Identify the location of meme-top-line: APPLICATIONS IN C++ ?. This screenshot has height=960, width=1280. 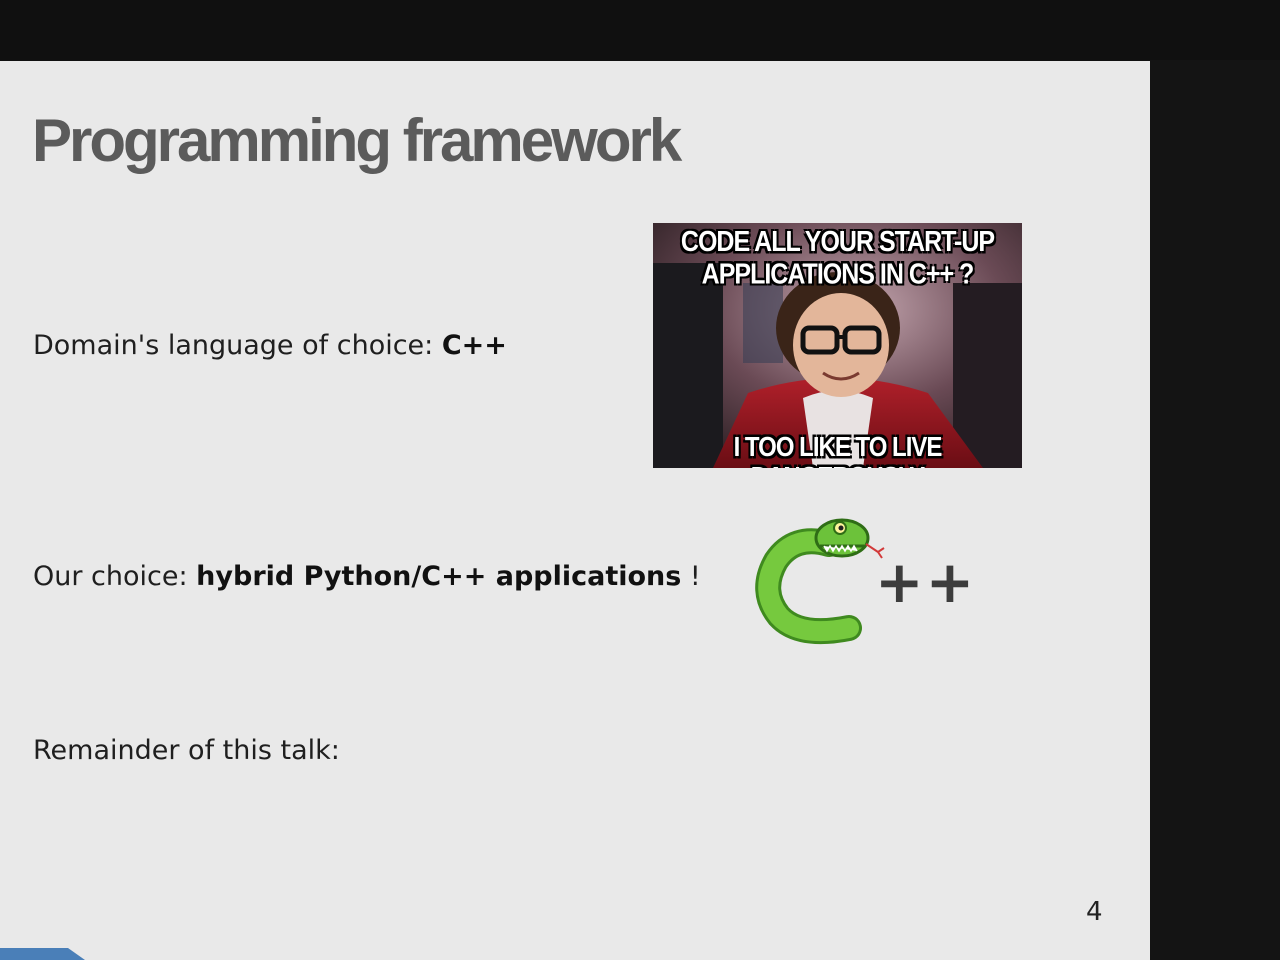
(838, 273).